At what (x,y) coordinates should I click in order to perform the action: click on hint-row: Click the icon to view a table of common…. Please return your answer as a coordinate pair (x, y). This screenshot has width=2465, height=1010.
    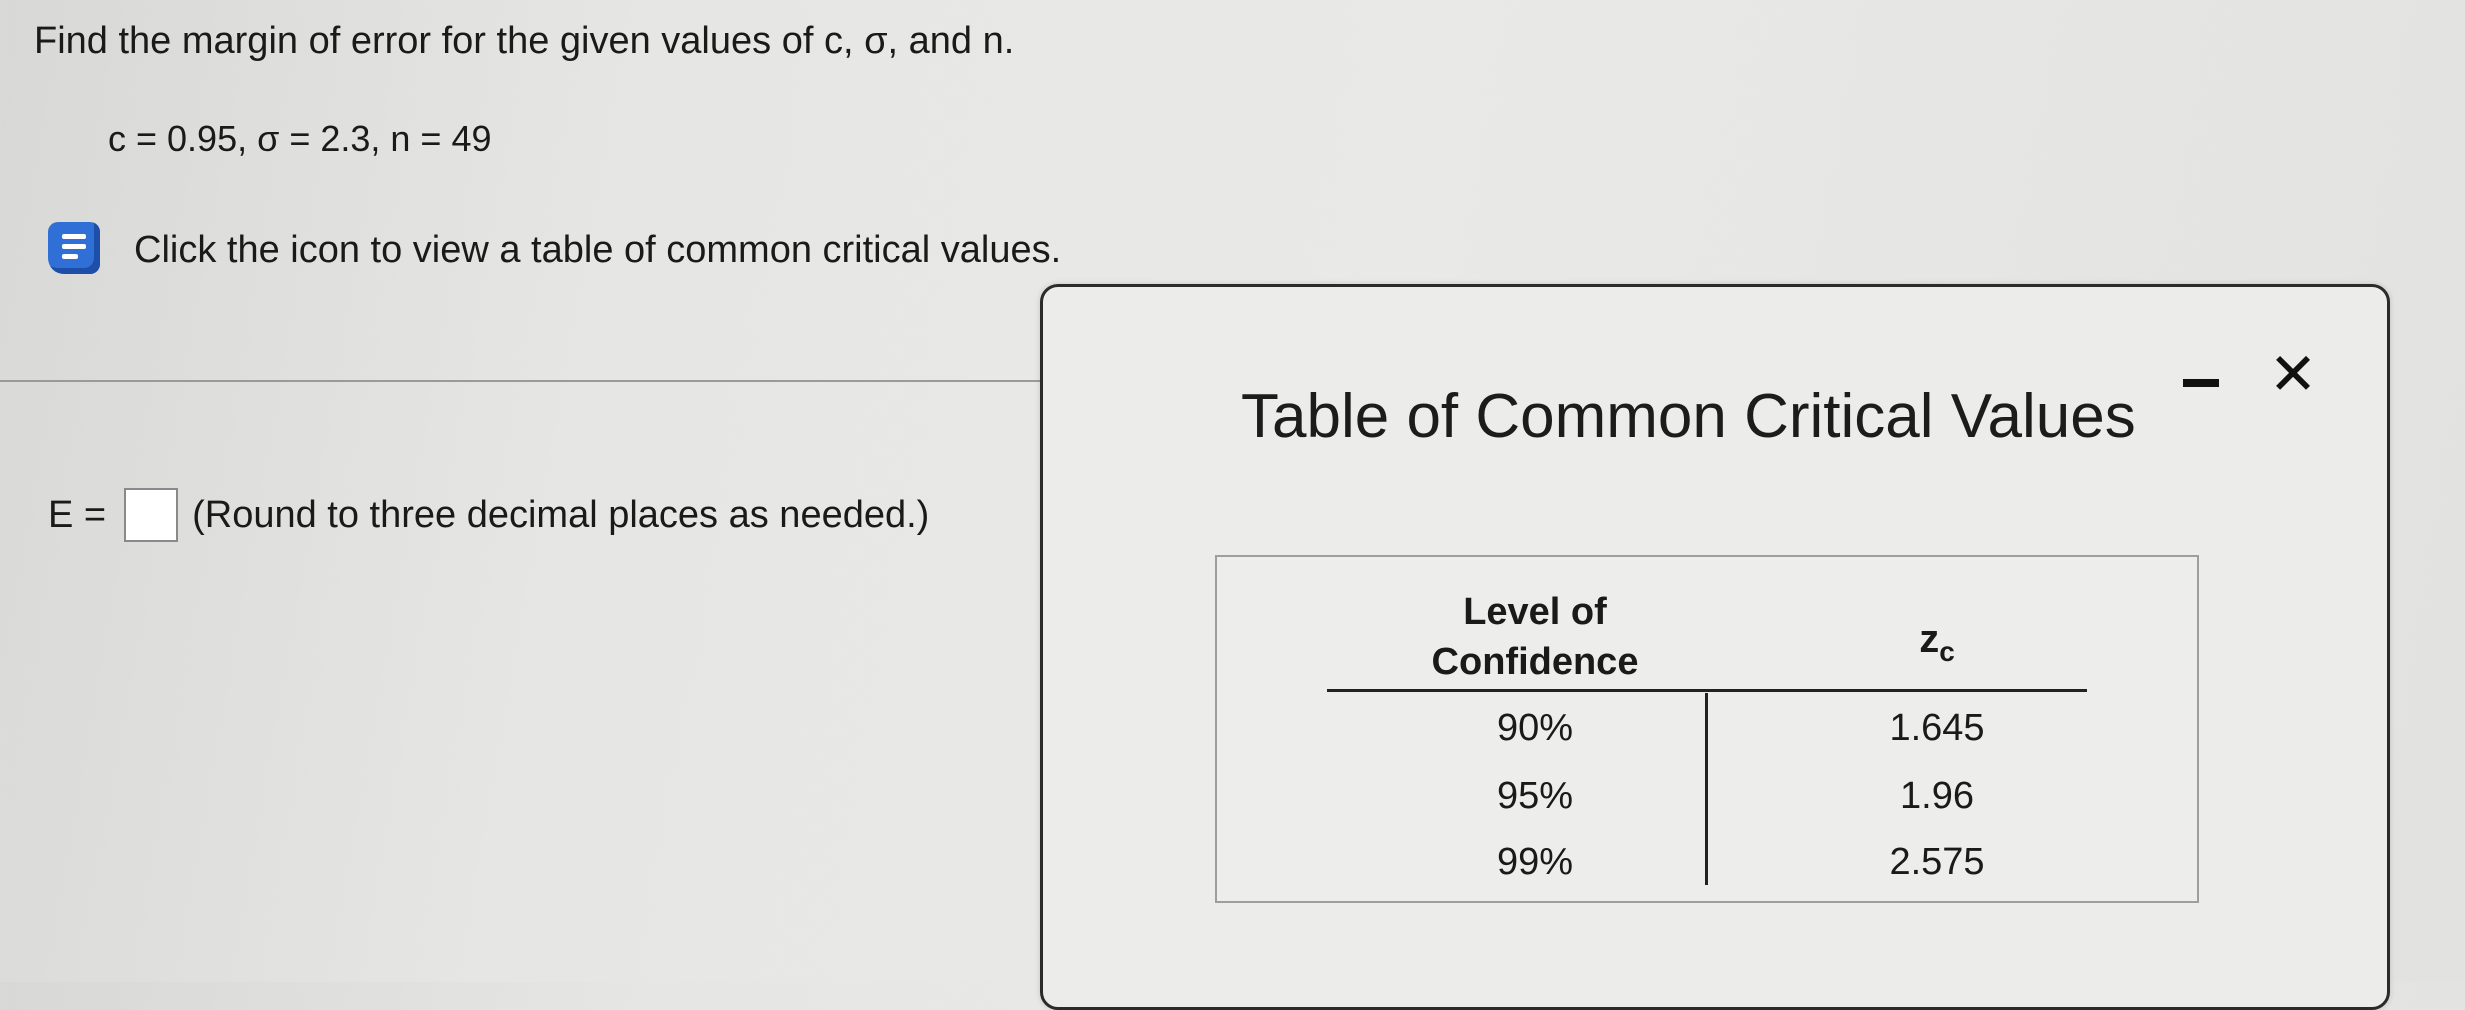
    Looking at the image, I should click on (552, 250).